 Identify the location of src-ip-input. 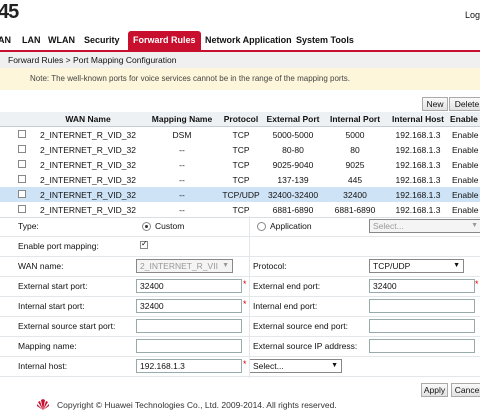
(422, 346).